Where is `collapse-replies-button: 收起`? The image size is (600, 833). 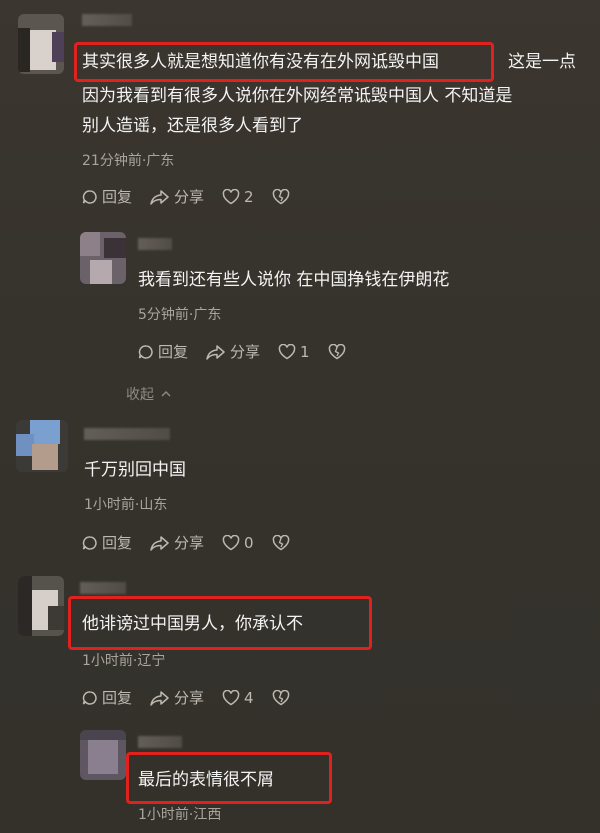
collapse-replies-button: 收起 is located at coordinates (149, 394).